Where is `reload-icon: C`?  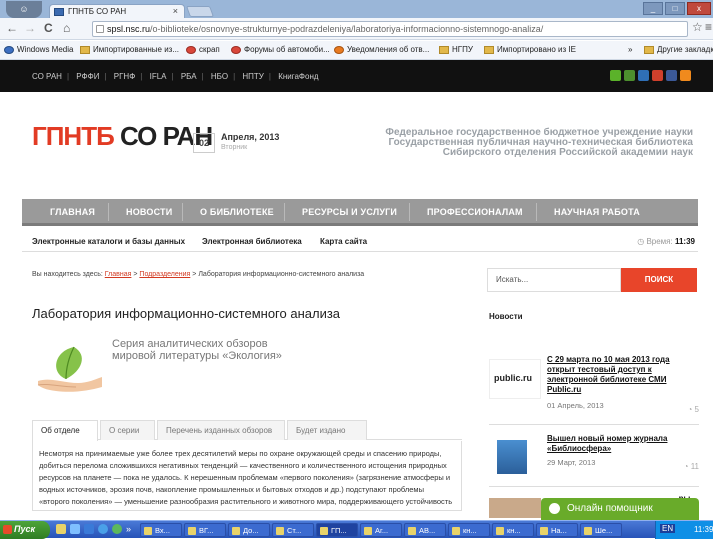 reload-icon: C is located at coordinates (48, 28).